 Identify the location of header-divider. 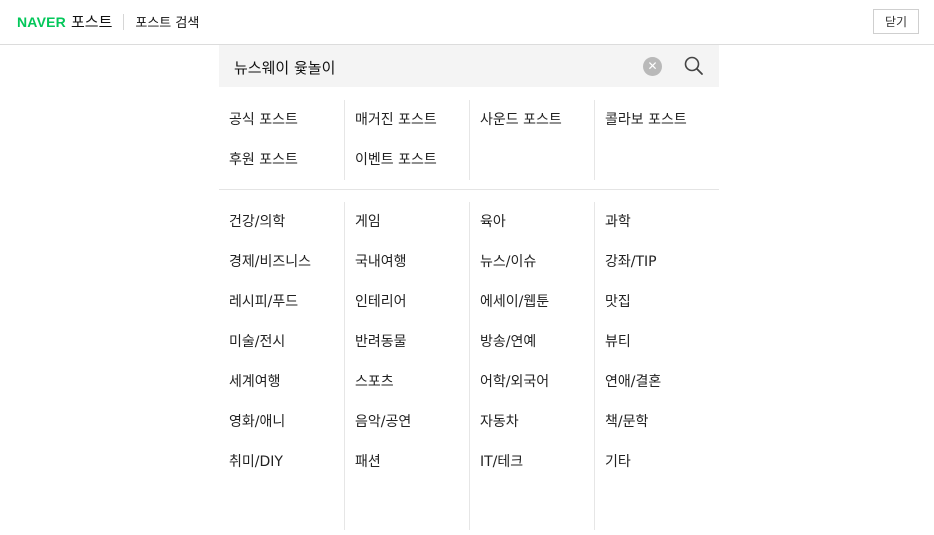
(124, 21).